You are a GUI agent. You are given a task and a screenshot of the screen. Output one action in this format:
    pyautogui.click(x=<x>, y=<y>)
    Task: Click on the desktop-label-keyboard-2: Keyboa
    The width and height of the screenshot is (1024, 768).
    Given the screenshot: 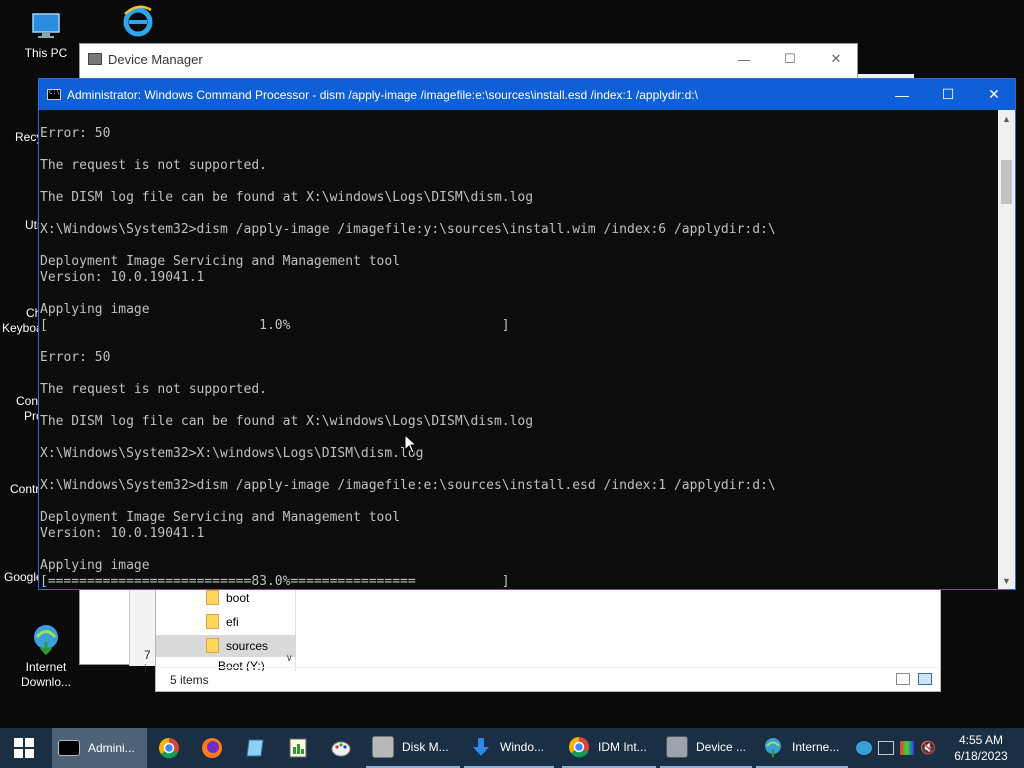 What is the action you would take?
    pyautogui.click(x=22, y=328)
    